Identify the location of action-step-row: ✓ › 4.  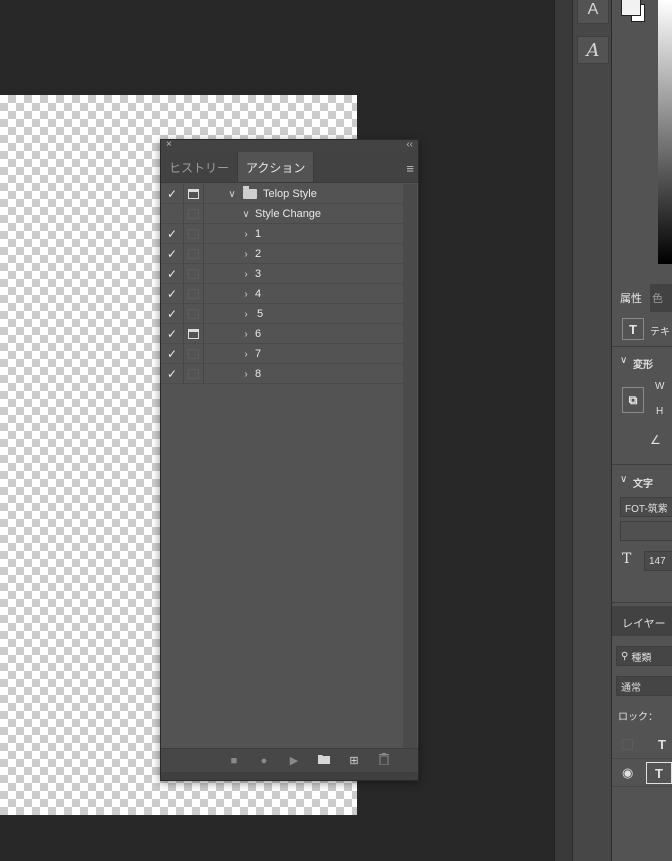
(282, 294).